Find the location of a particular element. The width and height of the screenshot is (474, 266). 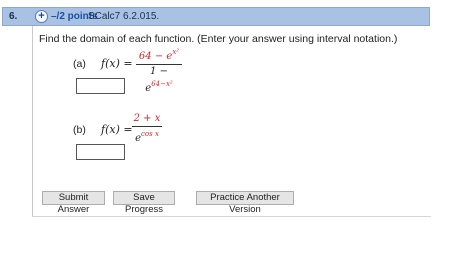

submit-answer-button: Submit Answer is located at coordinates (73, 203).